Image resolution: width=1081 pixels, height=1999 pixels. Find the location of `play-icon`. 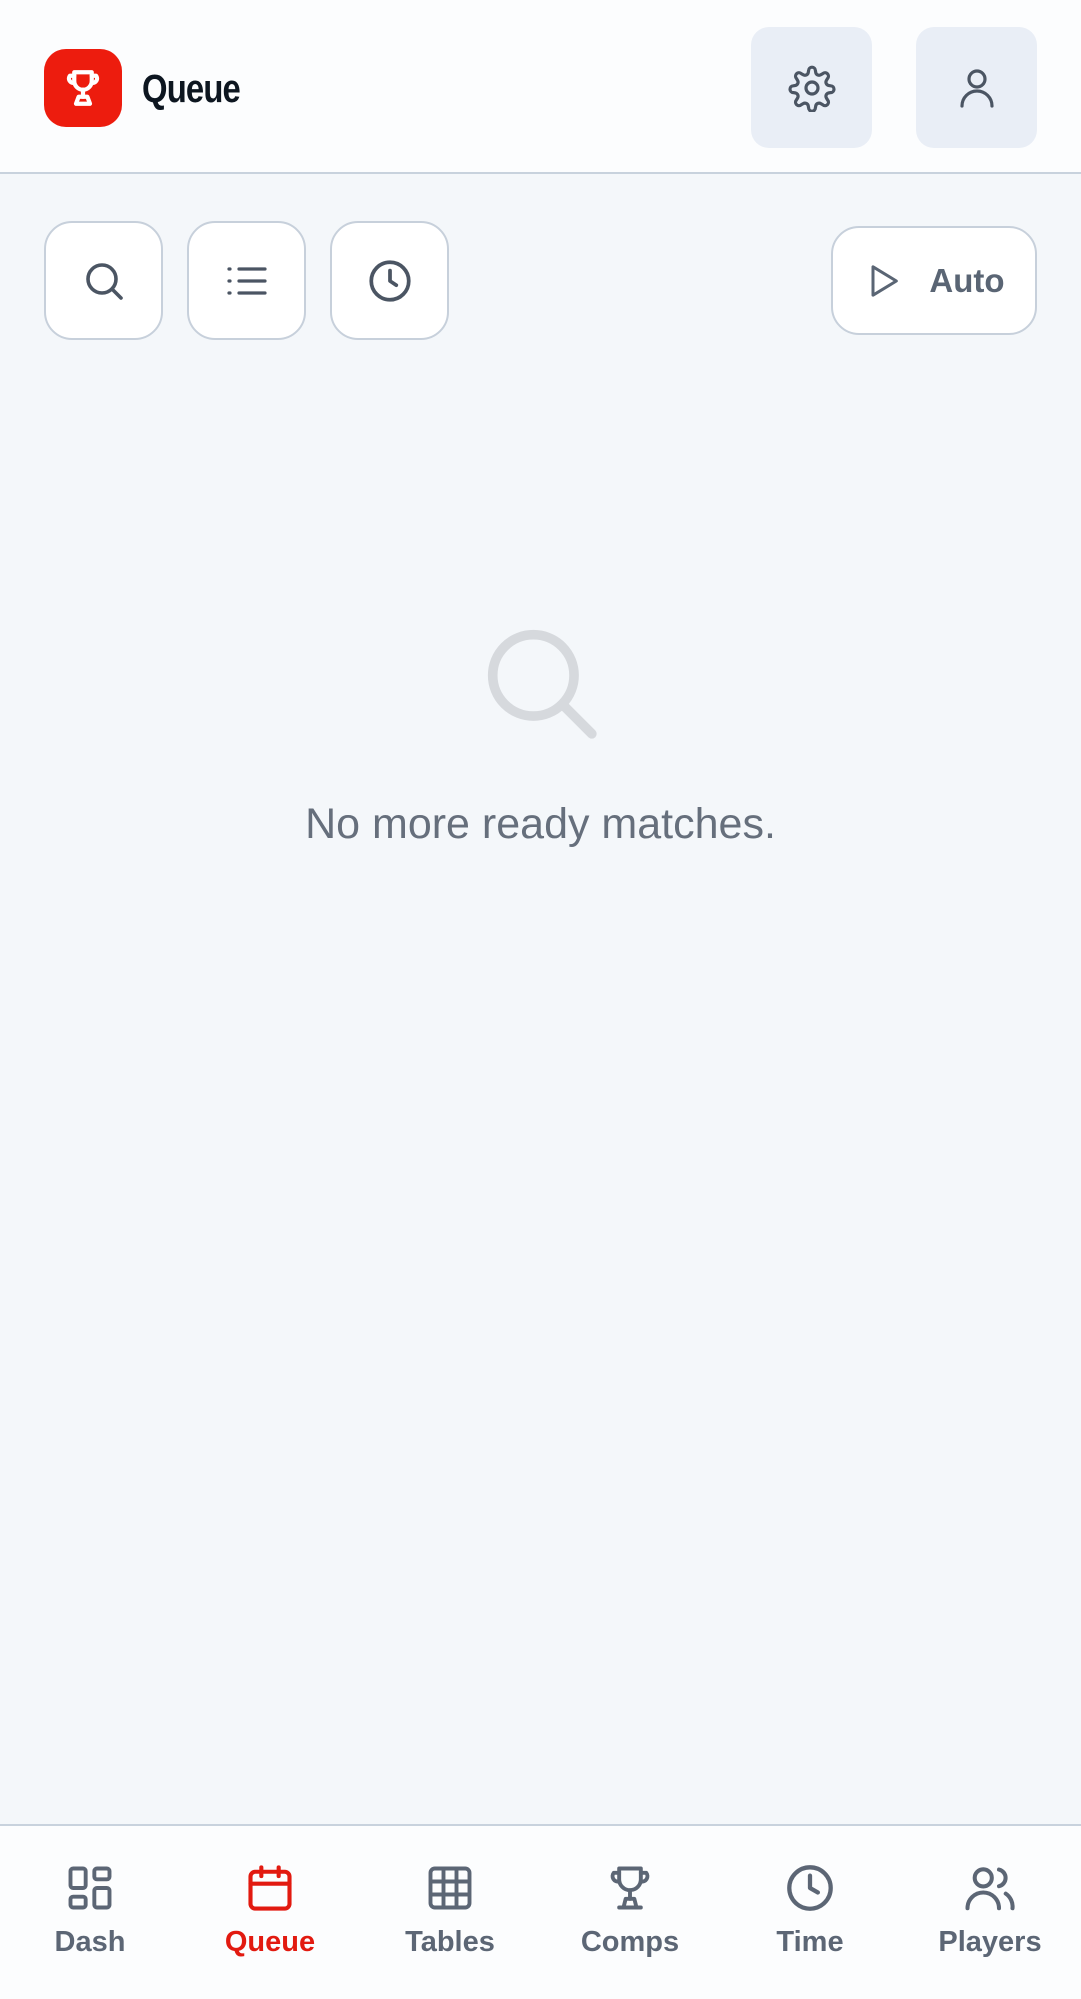

play-icon is located at coordinates (885, 280).